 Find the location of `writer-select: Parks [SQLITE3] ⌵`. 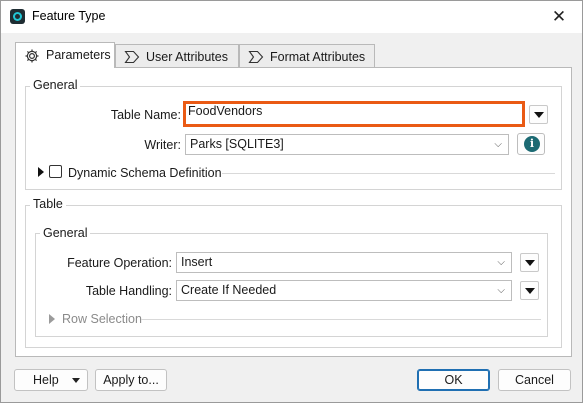

writer-select: Parks [SQLITE3] ⌵ is located at coordinates (347, 144).